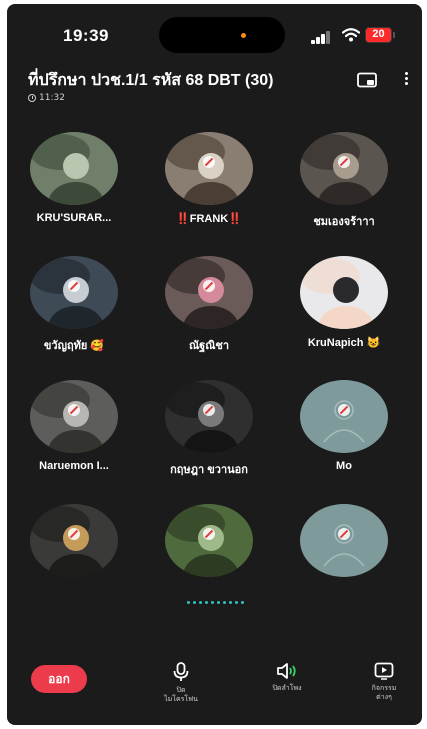 Image resolution: width=427 pixels, height=729 pixels. What do you see at coordinates (384, 671) in the screenshot?
I see `activities-icon` at bounding box center [384, 671].